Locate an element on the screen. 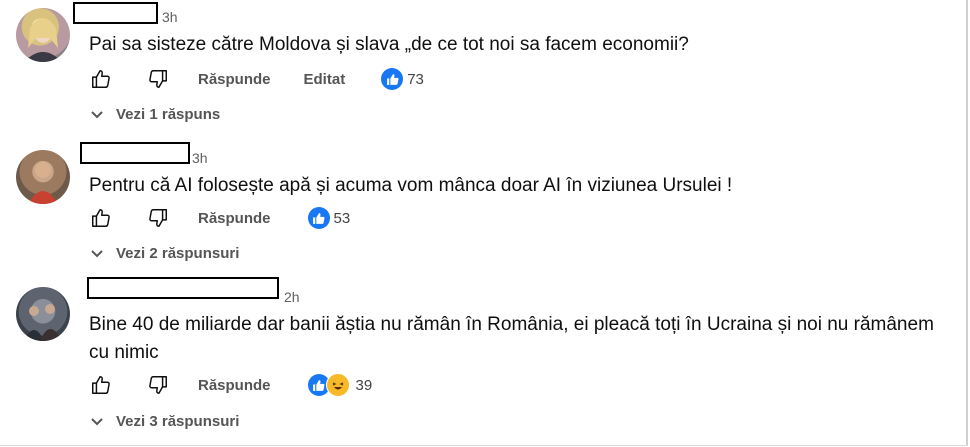 Image resolution: width=970 pixels, height=447 pixels. view-replies-label: Vezi 1 răspuns is located at coordinates (168, 114).